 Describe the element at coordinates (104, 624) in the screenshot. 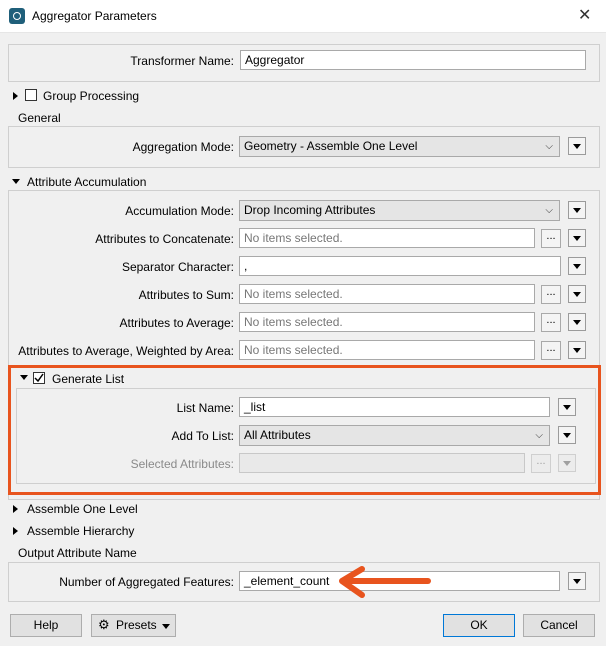

I see `gear-icon: ⚙` at that location.